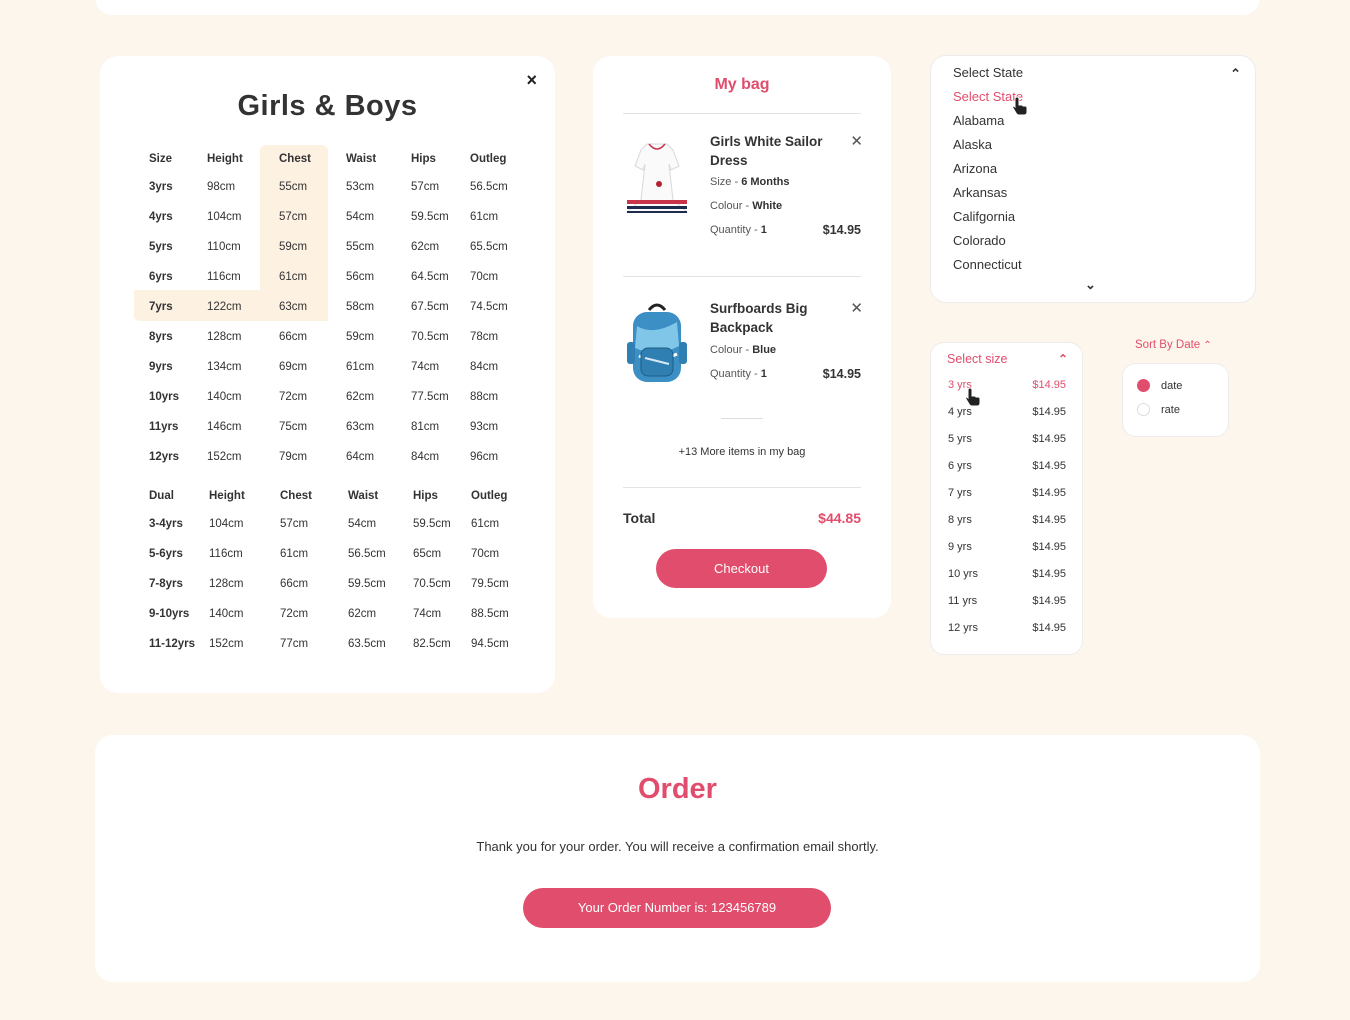 The image size is (1350, 1020). I want to click on state-selected-value: Select State, so click(988, 72).